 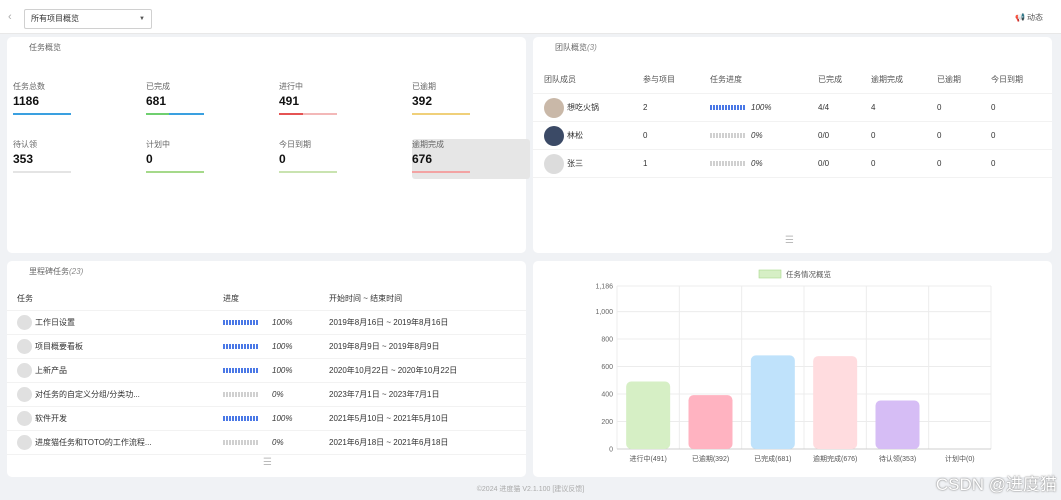 I want to click on member-today: 0, so click(x=993, y=107).